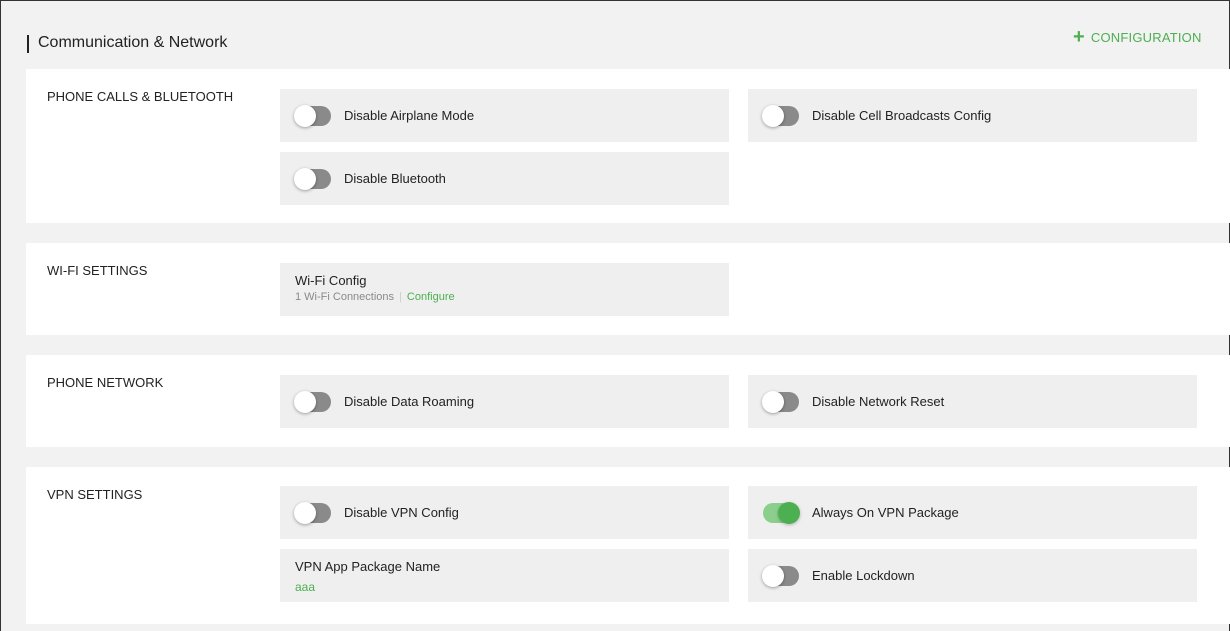 The width and height of the screenshot is (1230, 631). Describe the element at coordinates (504, 575) in the screenshot. I see `vpn-app-package-field: VPN App Package Name aaa` at that location.